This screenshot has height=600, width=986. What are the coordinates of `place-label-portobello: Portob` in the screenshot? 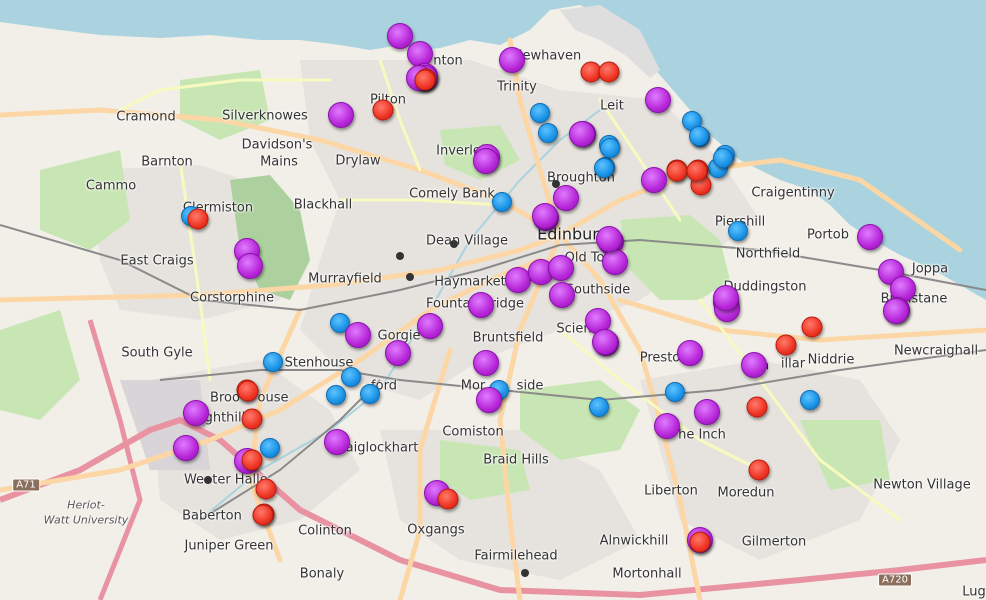 It's located at (828, 235).